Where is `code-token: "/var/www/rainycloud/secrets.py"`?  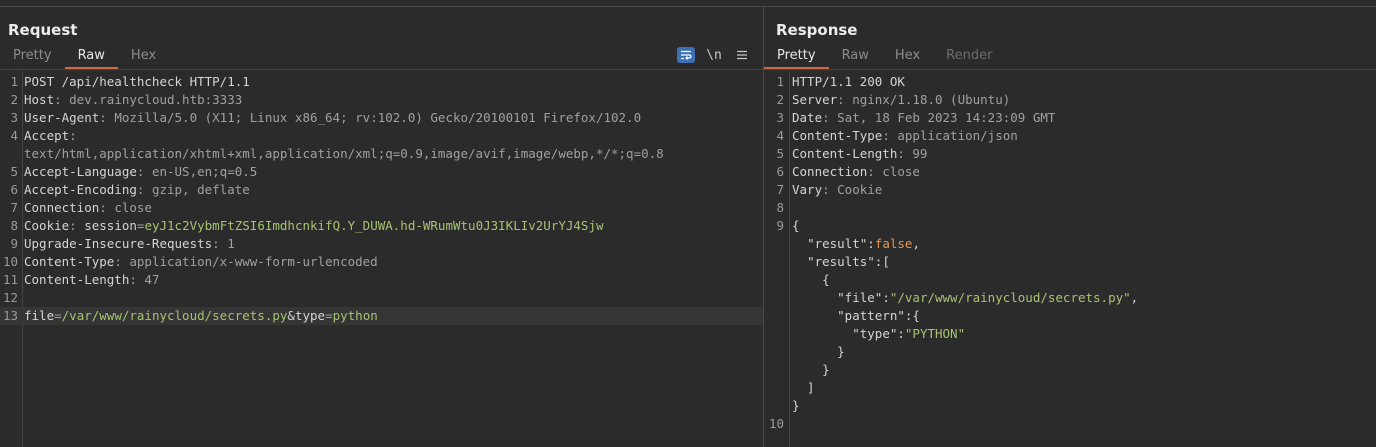
code-token: "/var/www/rainycloud/secrets.py" is located at coordinates (1010, 297).